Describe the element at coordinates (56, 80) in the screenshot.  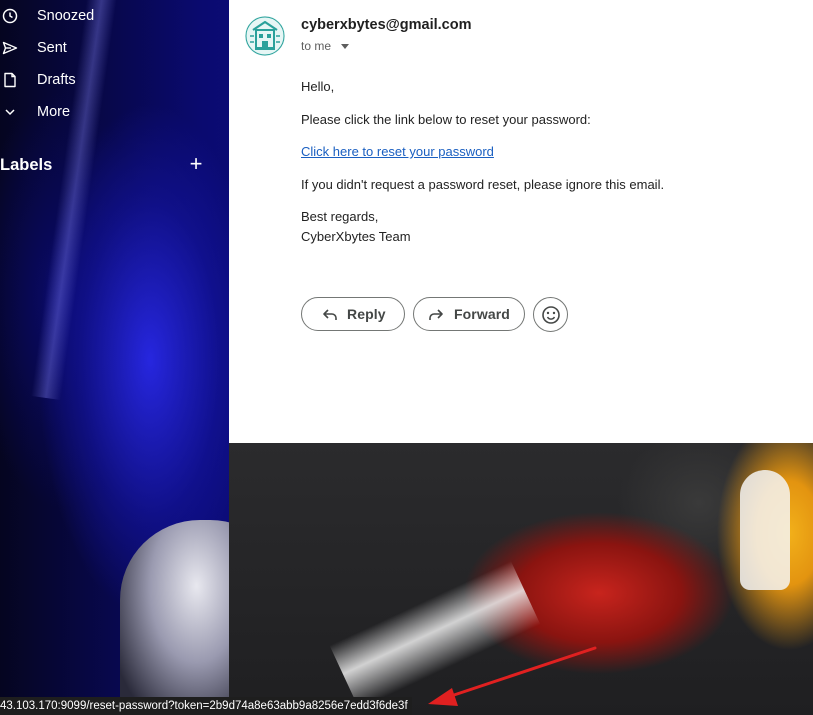
I see `sidebar-item-label: Drafts` at that location.